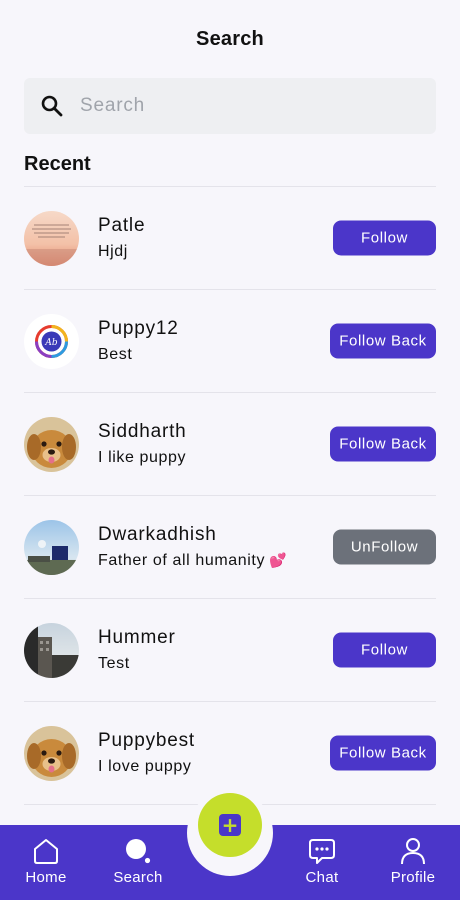 This screenshot has height=900, width=460. What do you see at coordinates (230, 649) in the screenshot?
I see `list-item: Hummer Test Follow` at bounding box center [230, 649].